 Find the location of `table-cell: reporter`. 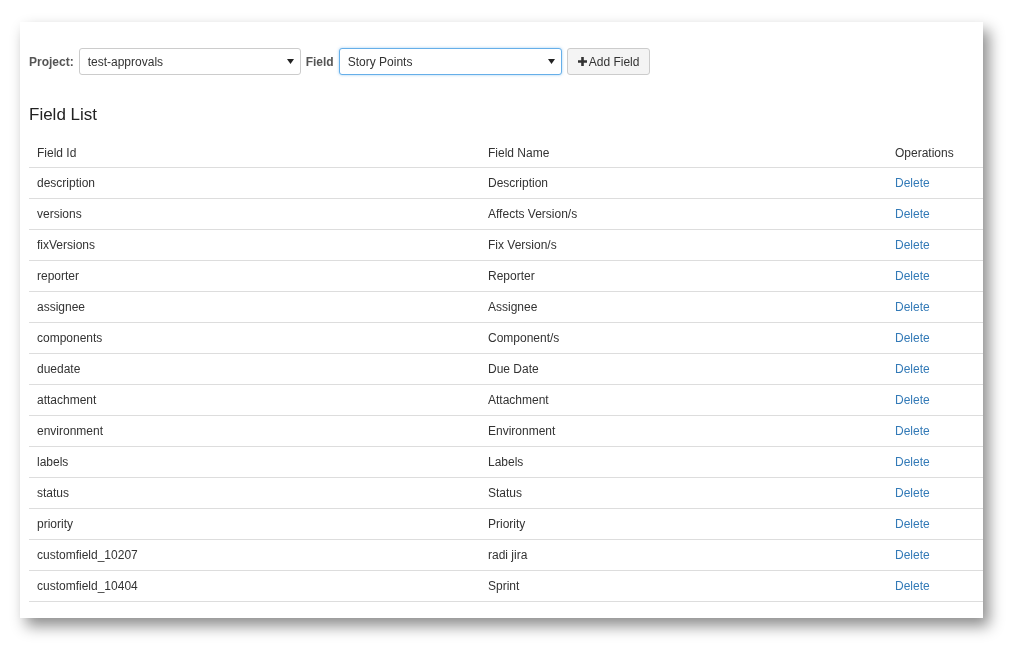

table-cell: reporter is located at coordinates (254, 276).